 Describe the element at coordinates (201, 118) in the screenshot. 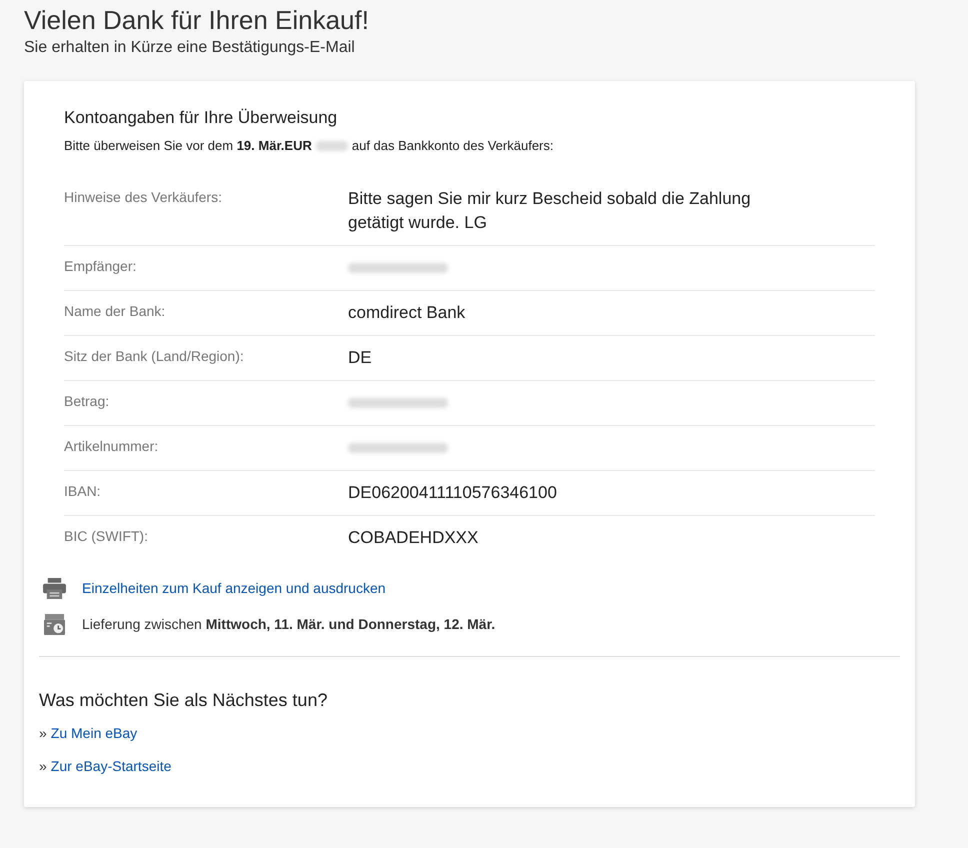

I see `section-heading: Kontoangaben für Ihre Überweisung` at that location.